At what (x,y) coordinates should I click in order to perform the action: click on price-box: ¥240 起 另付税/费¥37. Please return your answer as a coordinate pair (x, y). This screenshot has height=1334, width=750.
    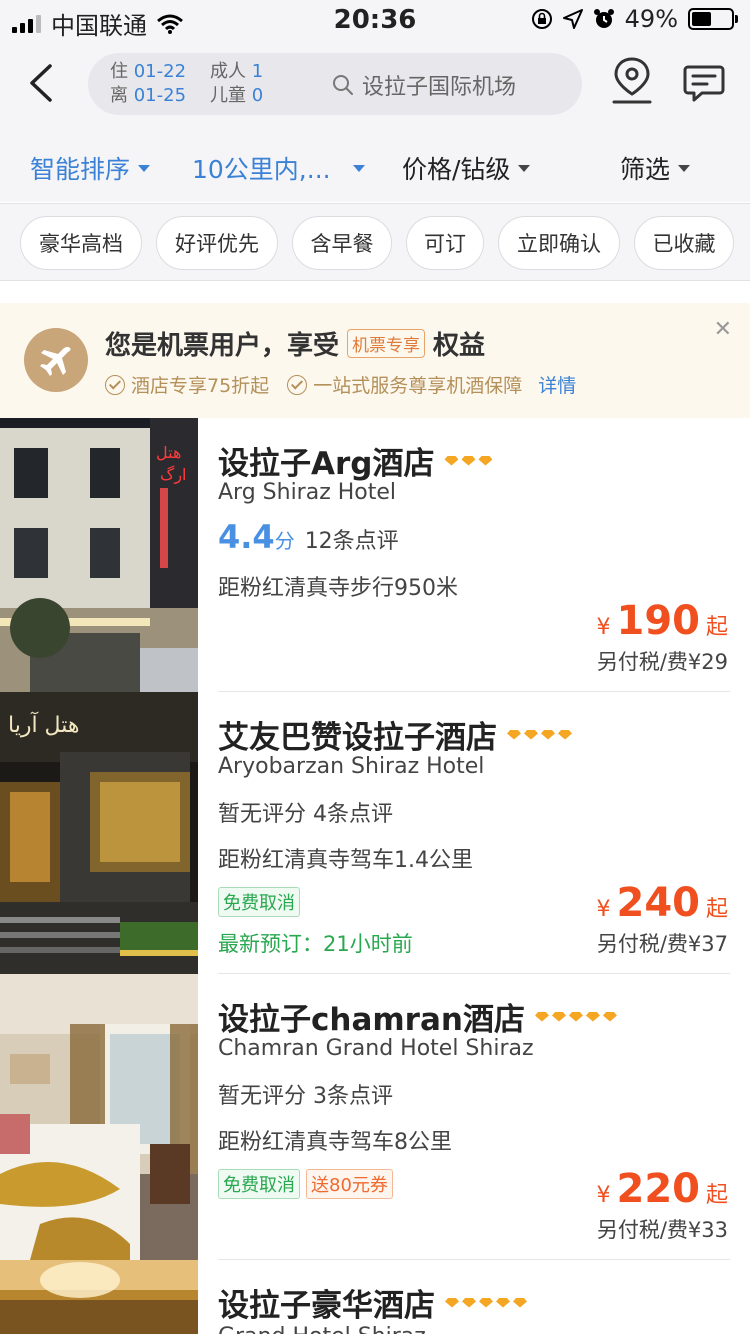
    Looking at the image, I should click on (662, 919).